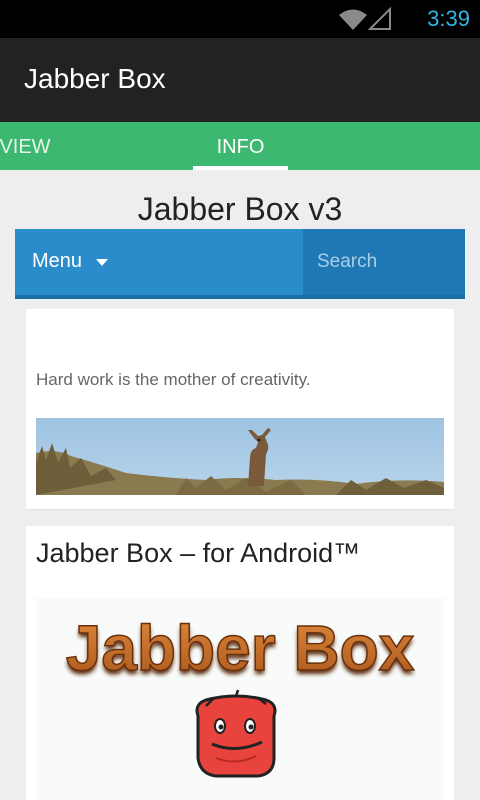  I want to click on site-nav-bar: Menu, so click(240, 264).